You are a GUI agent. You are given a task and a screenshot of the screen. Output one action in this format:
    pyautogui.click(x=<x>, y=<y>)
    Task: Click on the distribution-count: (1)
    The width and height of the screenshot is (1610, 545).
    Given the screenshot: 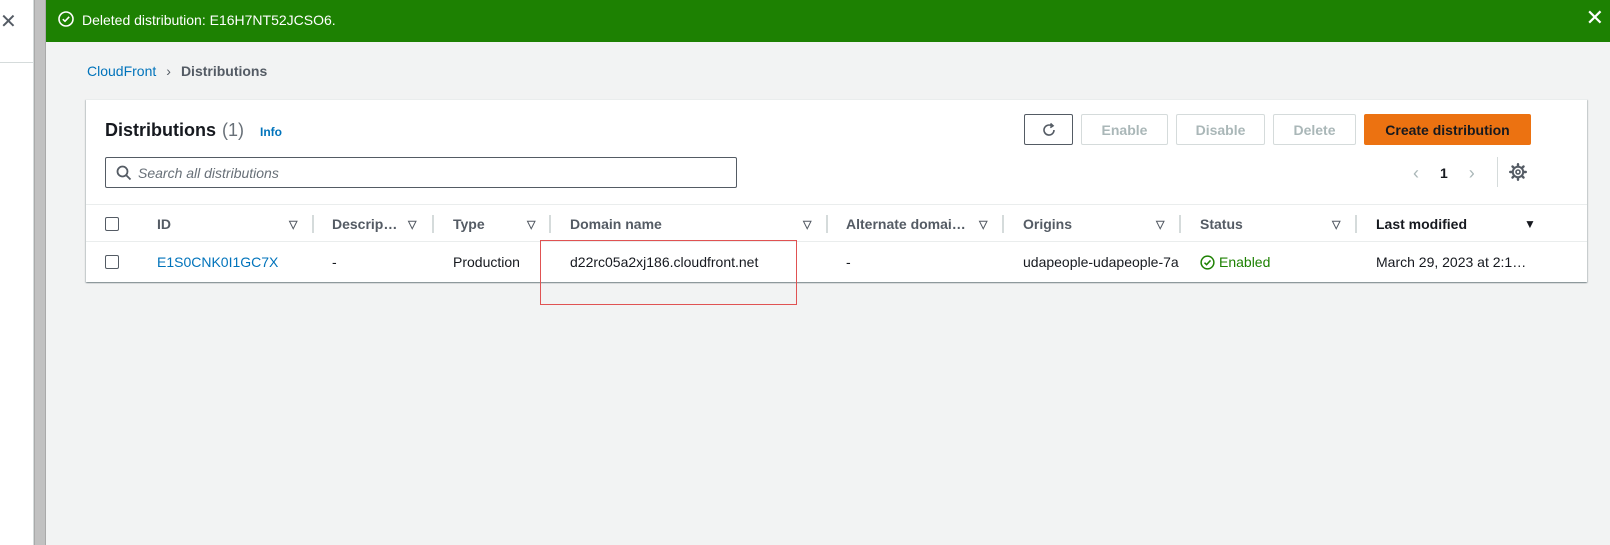 What is the action you would take?
    pyautogui.click(x=233, y=130)
    